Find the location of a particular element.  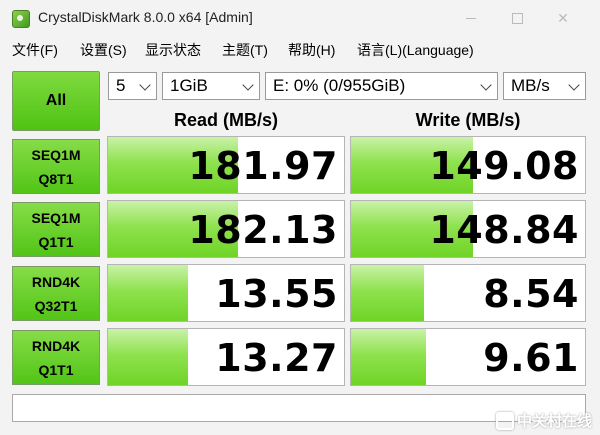

test-button-seq1m-q1t1: SEQ1M Q1T1 is located at coordinates (56, 229).